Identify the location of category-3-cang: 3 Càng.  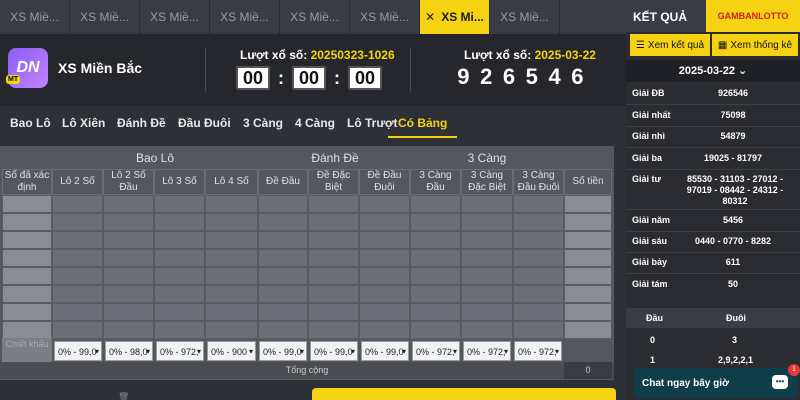
(263, 123).